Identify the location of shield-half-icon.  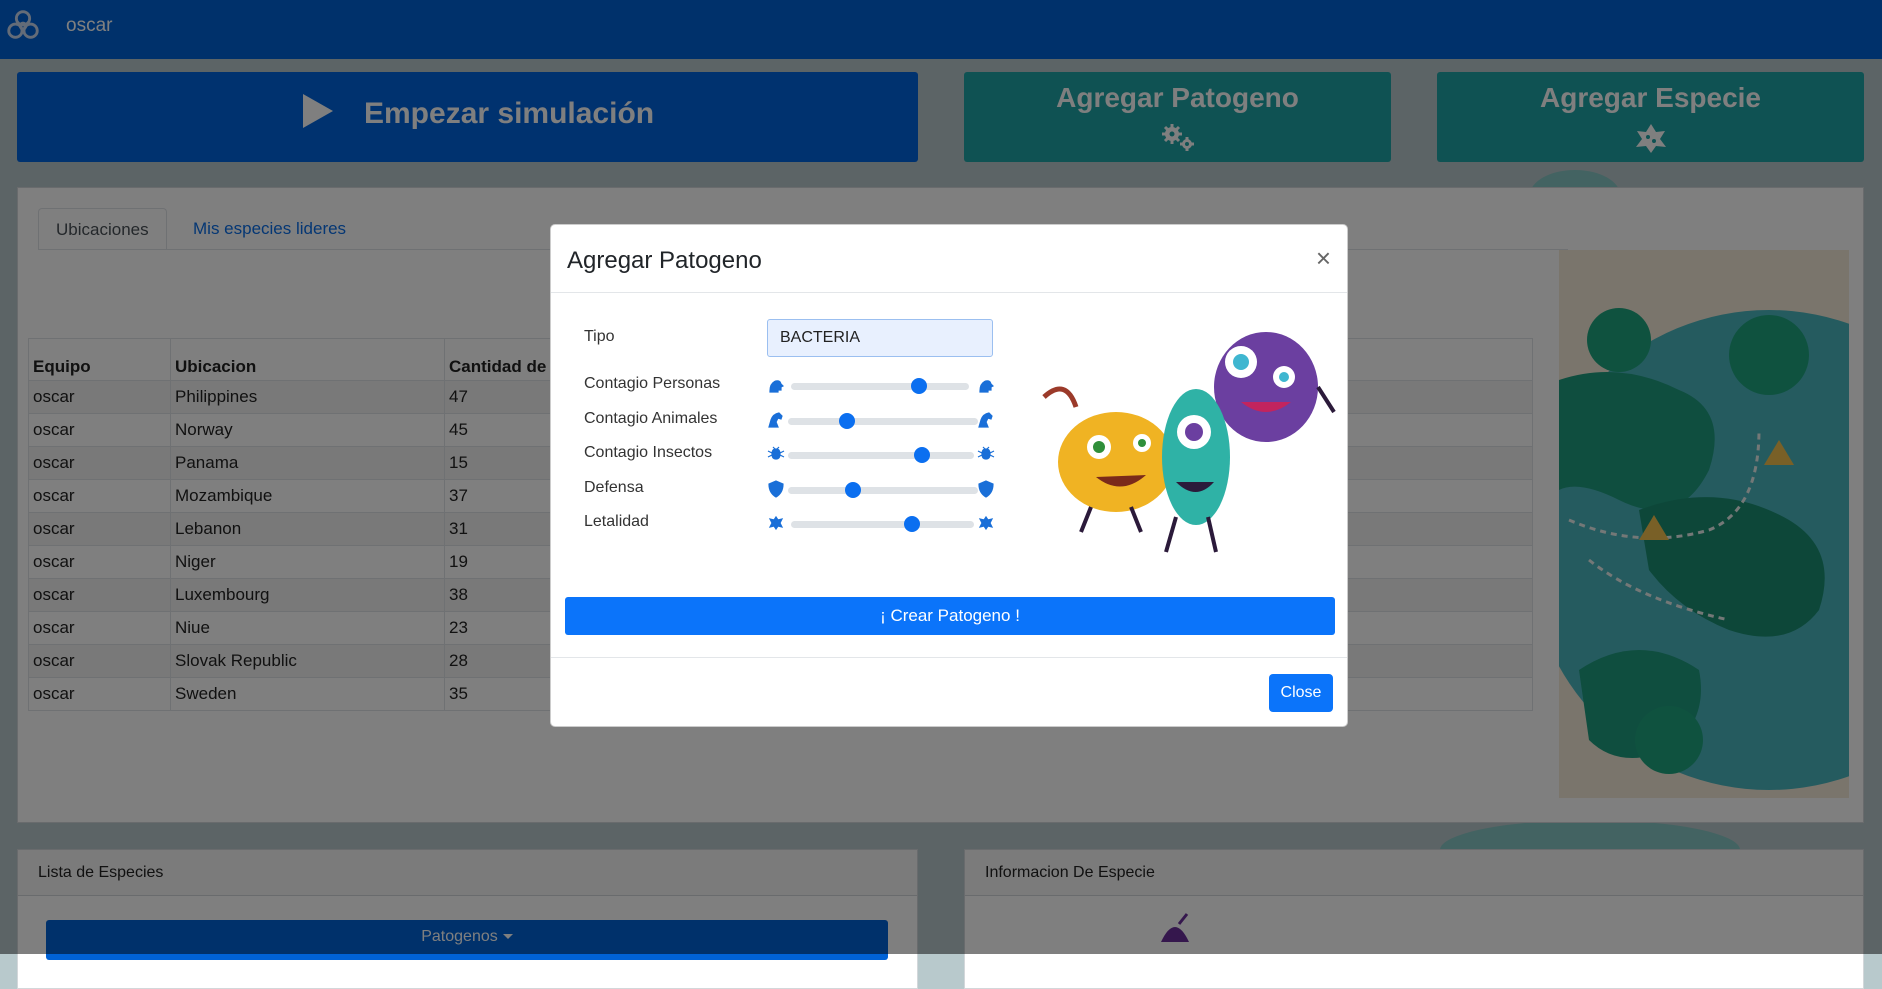
(776, 489).